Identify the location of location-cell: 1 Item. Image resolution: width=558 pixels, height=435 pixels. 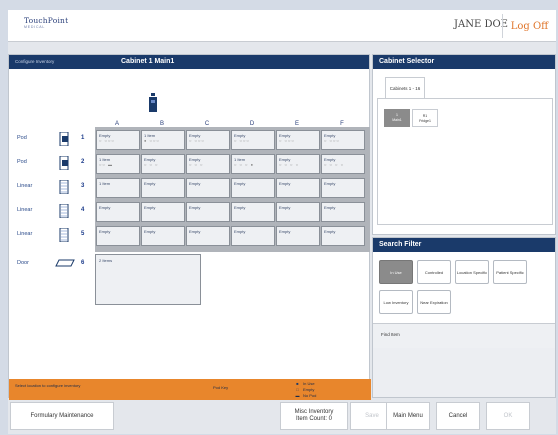
(118, 188).